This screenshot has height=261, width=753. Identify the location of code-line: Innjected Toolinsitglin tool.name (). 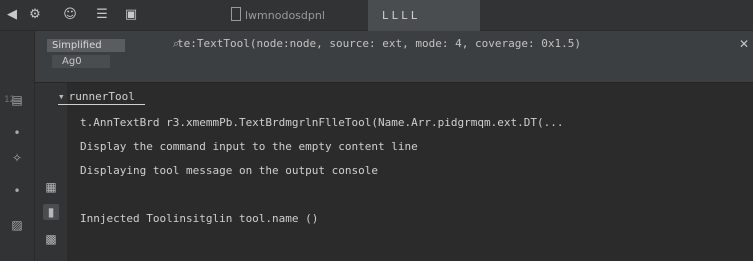
(199, 218).